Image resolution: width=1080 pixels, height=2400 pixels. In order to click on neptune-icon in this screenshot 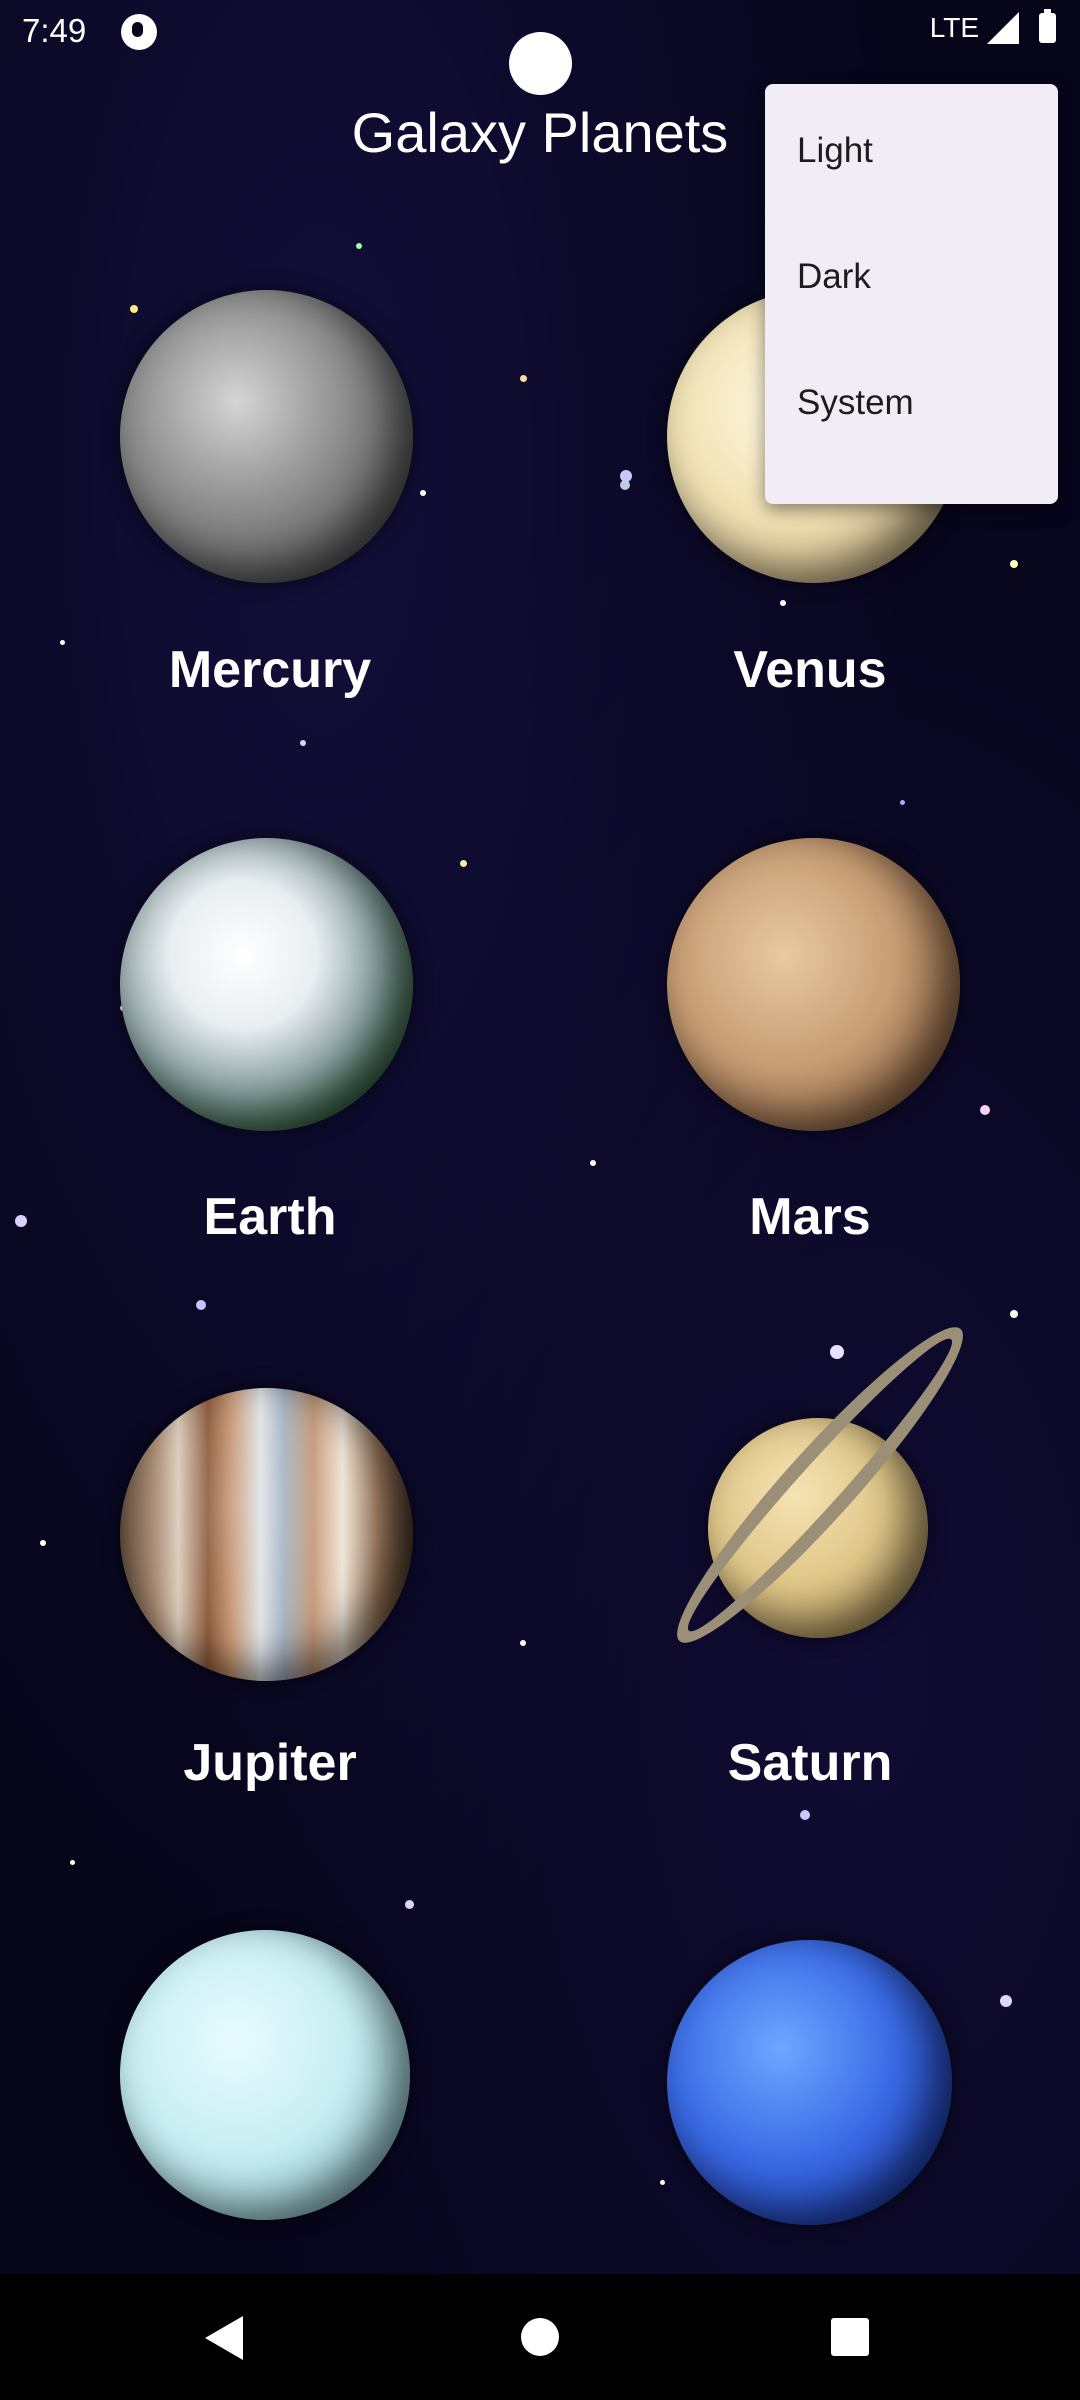, I will do `click(809, 2082)`.